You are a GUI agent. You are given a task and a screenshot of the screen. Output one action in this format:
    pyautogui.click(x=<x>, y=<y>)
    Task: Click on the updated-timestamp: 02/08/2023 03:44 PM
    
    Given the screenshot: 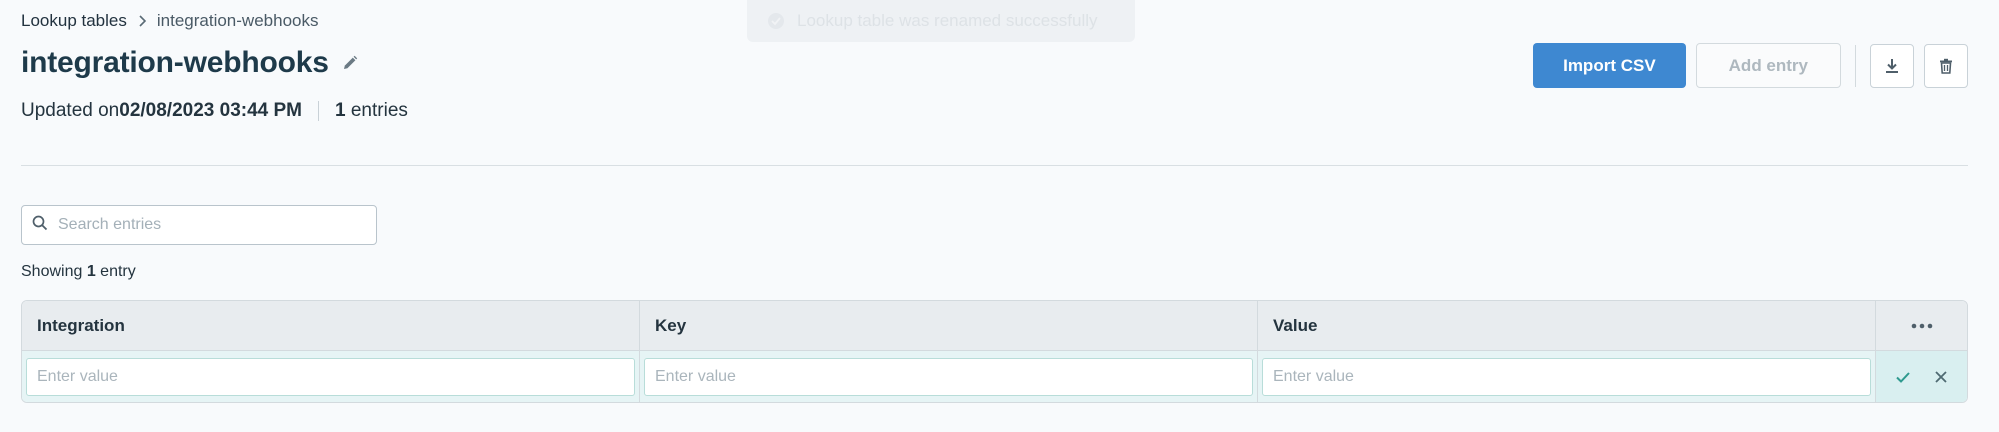 What is the action you would take?
    pyautogui.click(x=210, y=110)
    